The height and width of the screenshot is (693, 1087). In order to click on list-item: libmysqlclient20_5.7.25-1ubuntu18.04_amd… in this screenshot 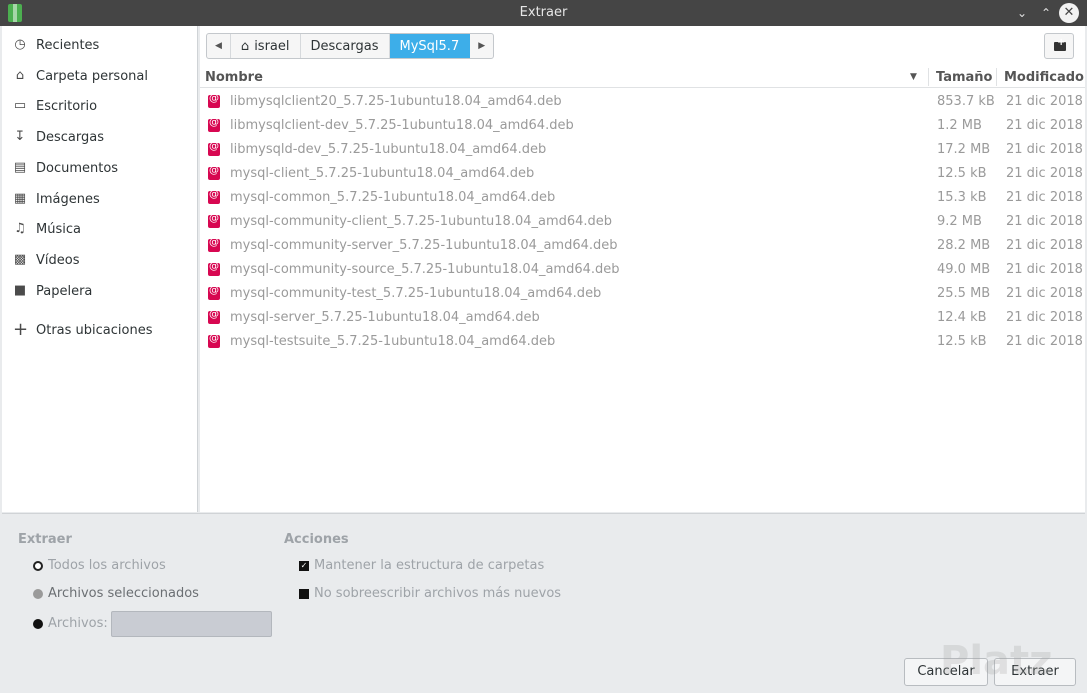, I will do `click(642, 102)`.